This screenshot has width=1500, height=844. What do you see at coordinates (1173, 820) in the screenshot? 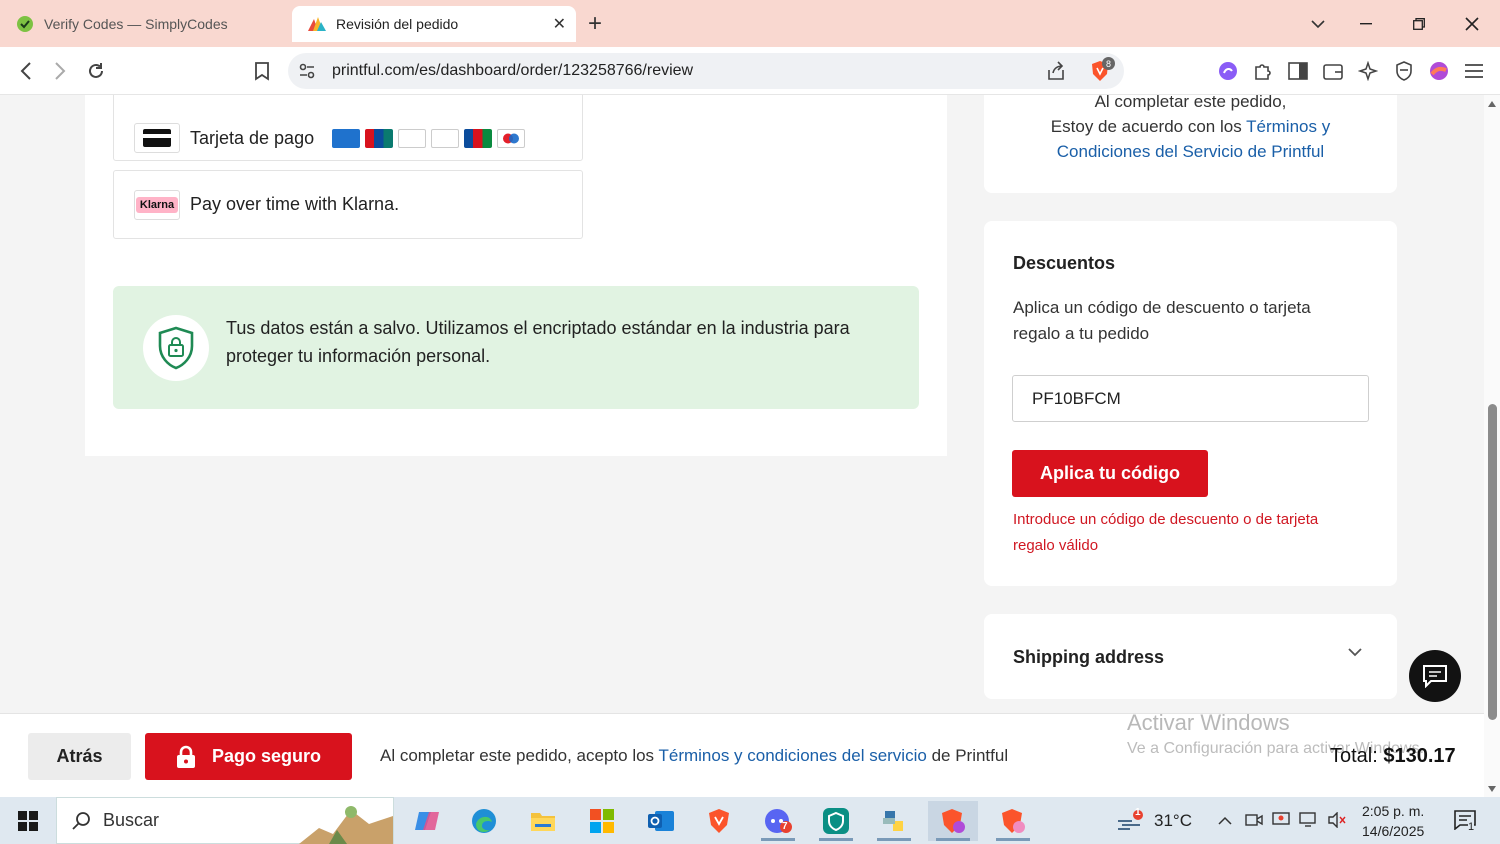
I see `temperature: 31°C` at bounding box center [1173, 820].